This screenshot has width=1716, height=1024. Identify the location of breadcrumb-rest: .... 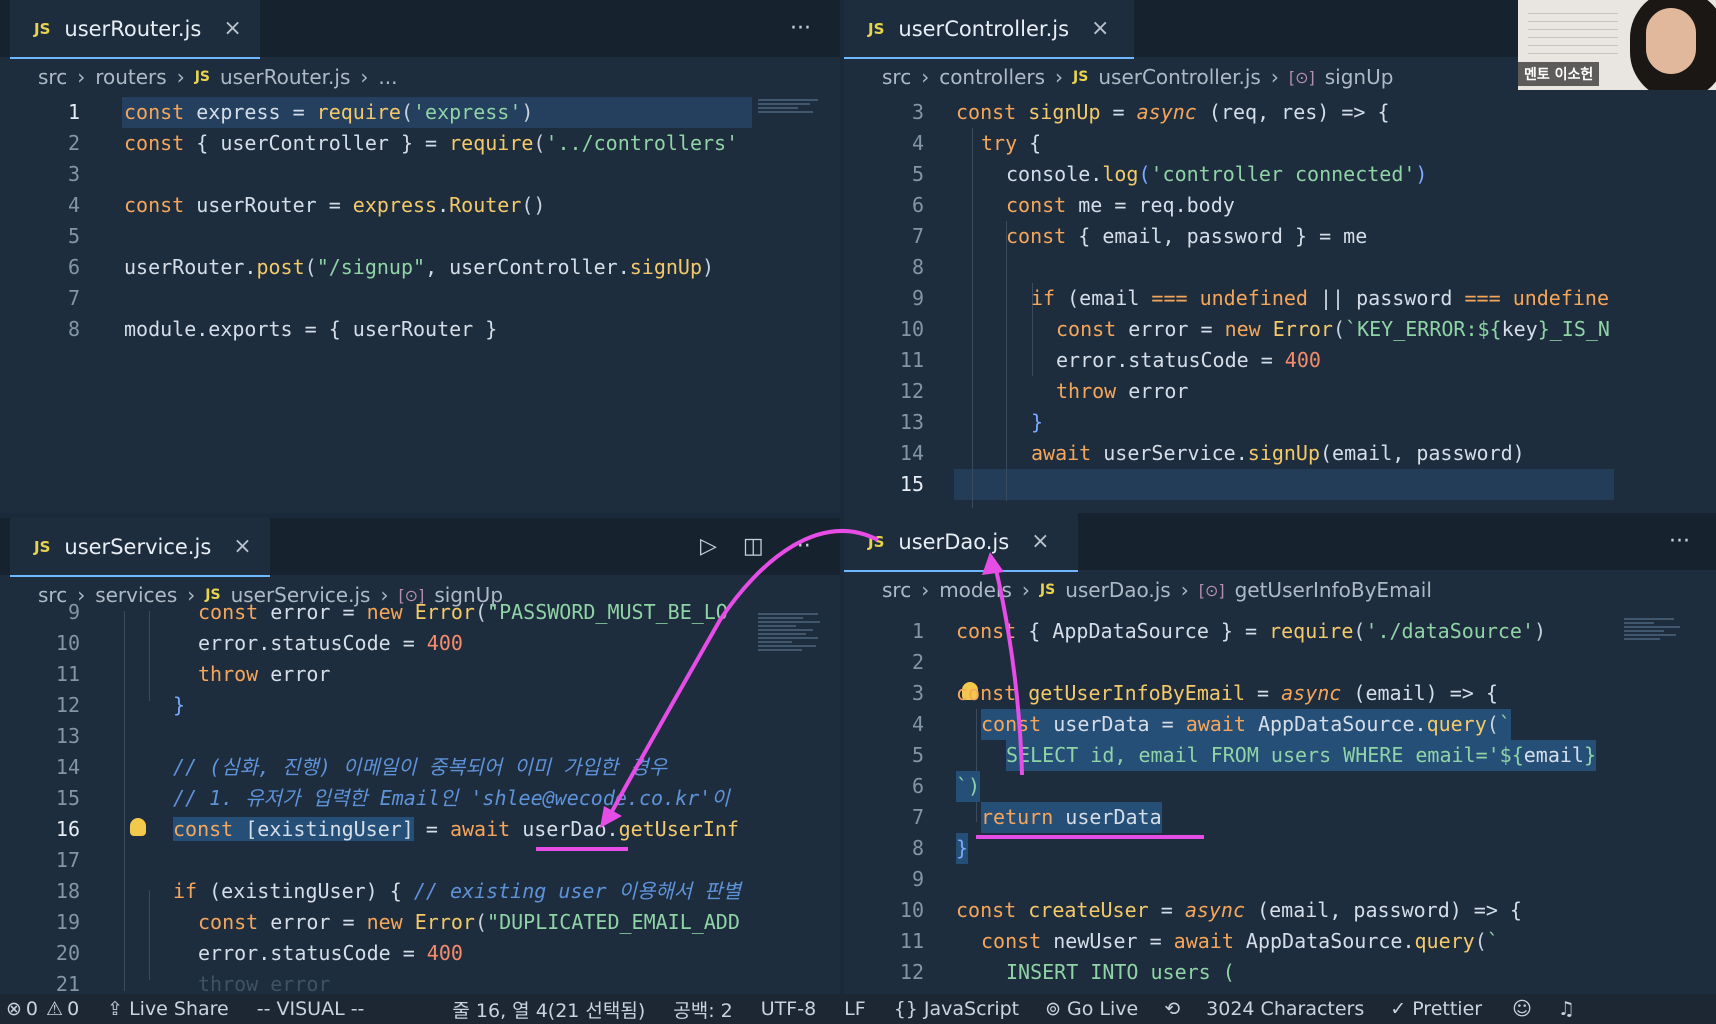
(387, 77).